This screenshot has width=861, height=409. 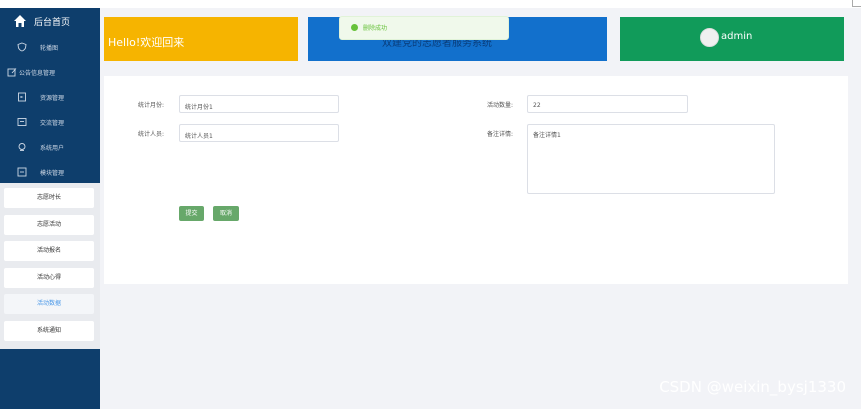 I want to click on sidebar-item-exchange: 交流管理, so click(x=50, y=122).